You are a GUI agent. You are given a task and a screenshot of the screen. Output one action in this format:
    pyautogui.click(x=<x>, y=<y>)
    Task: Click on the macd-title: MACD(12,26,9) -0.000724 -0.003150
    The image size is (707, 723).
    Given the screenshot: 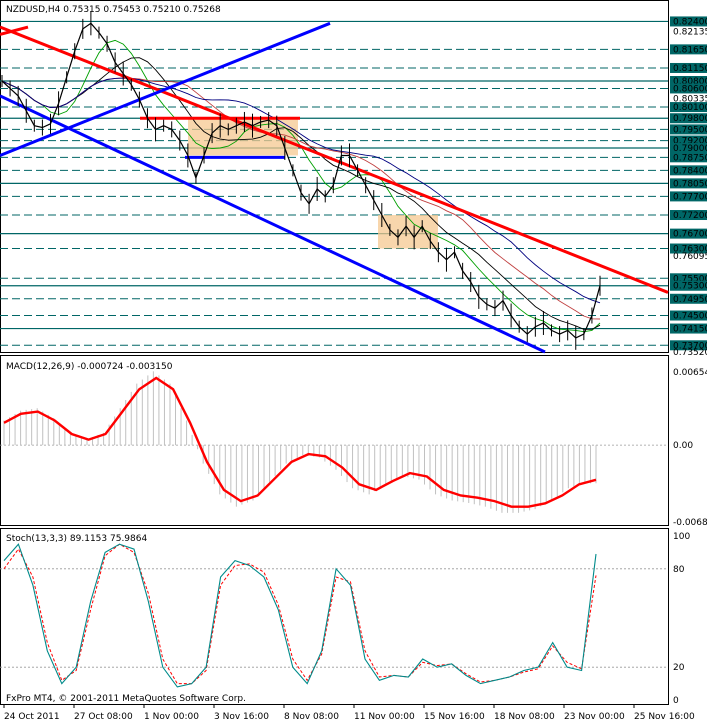 What is the action you would take?
    pyautogui.click(x=89, y=367)
    